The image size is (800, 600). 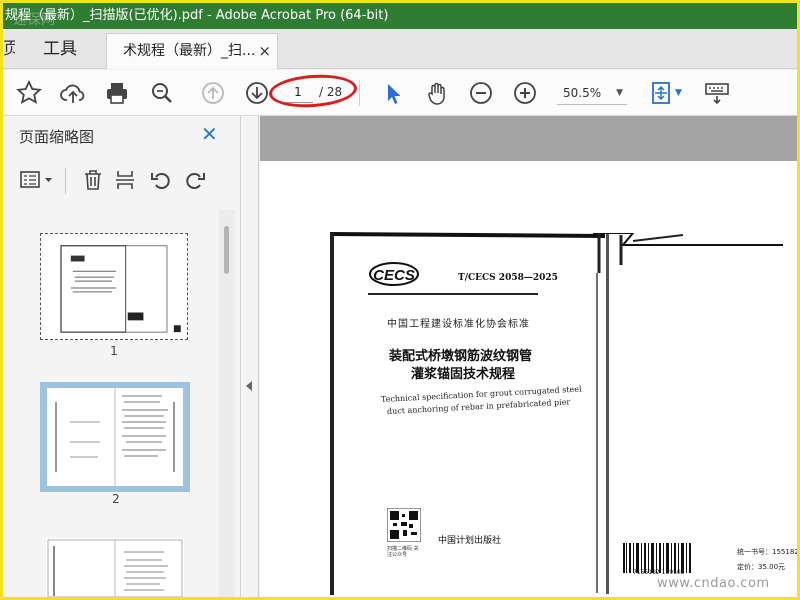 I want to click on tools-divider, so click(x=65, y=181).